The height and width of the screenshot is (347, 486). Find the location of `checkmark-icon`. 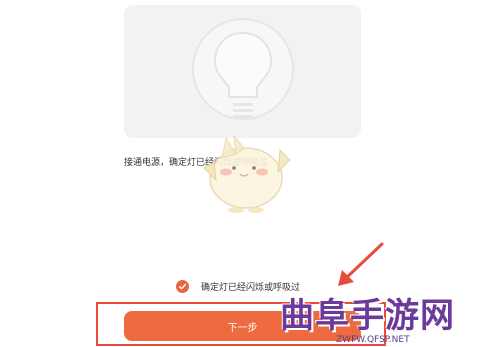

checkmark-icon is located at coordinates (182, 286).